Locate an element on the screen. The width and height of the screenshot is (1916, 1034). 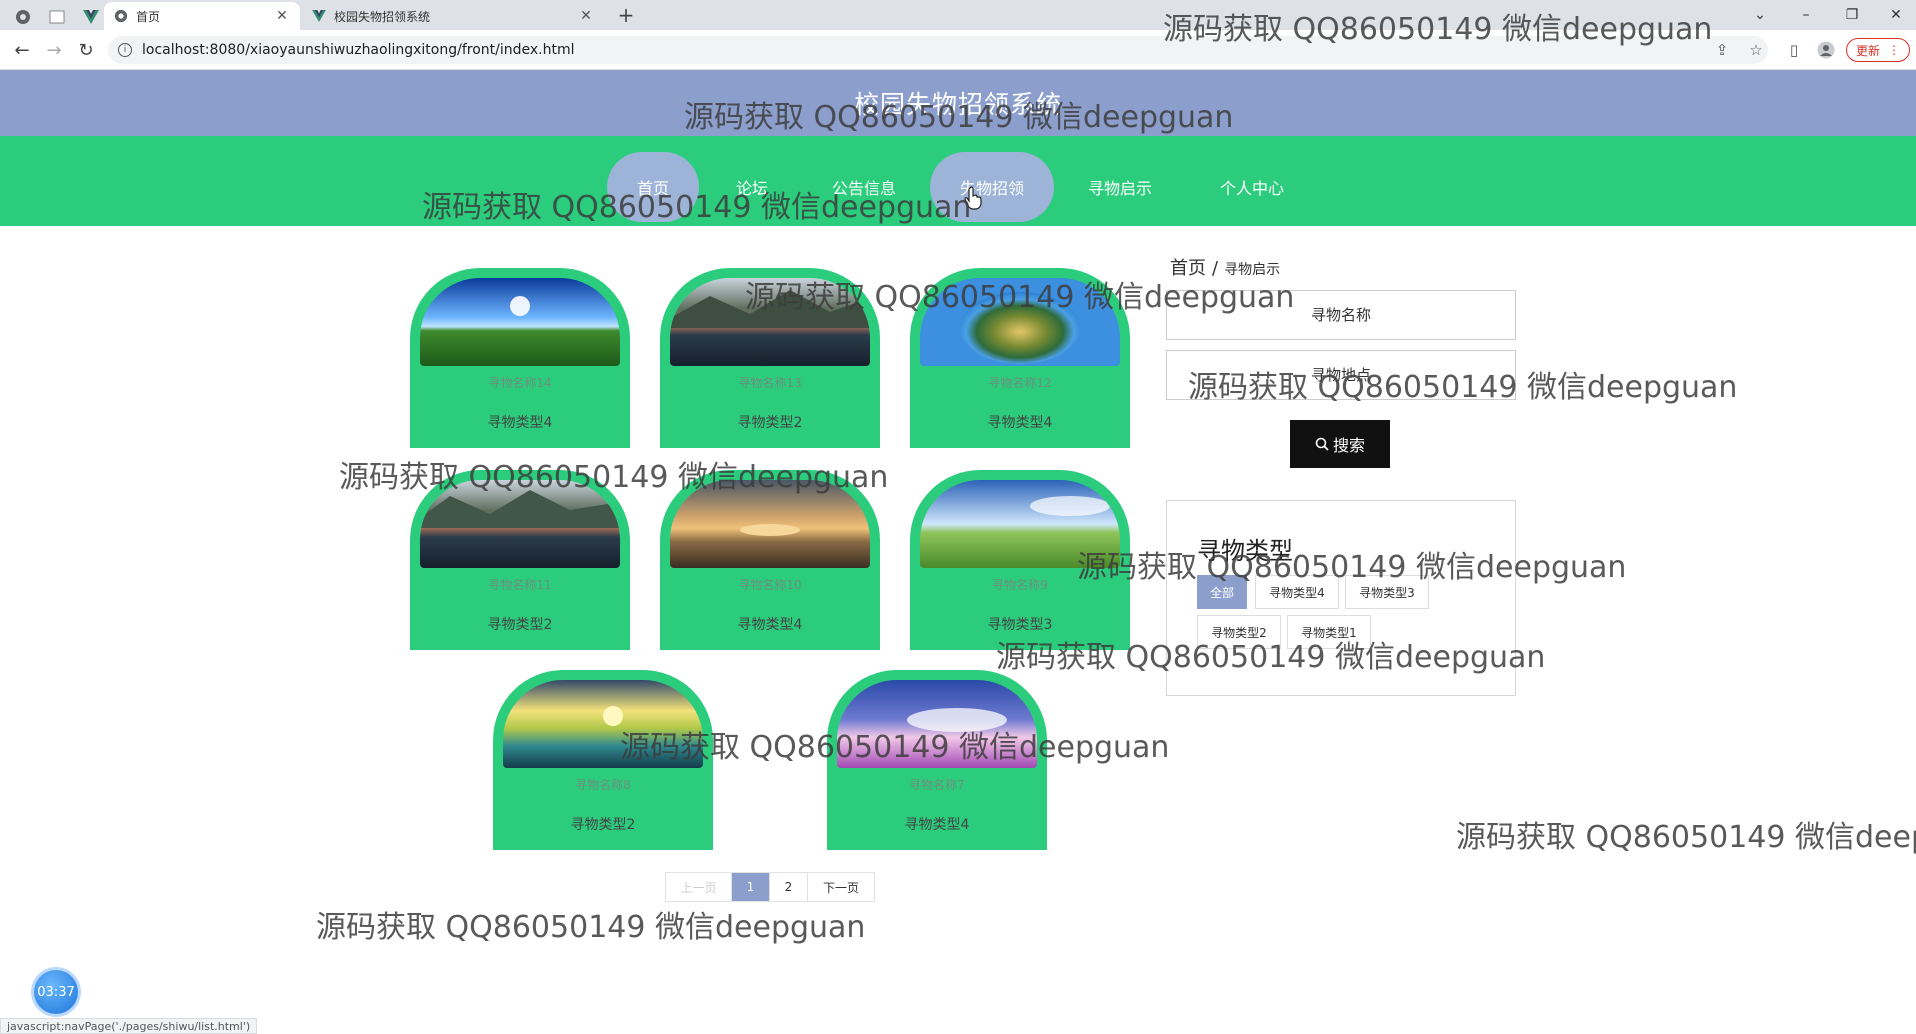
chrome-icon is located at coordinates (23, 17).